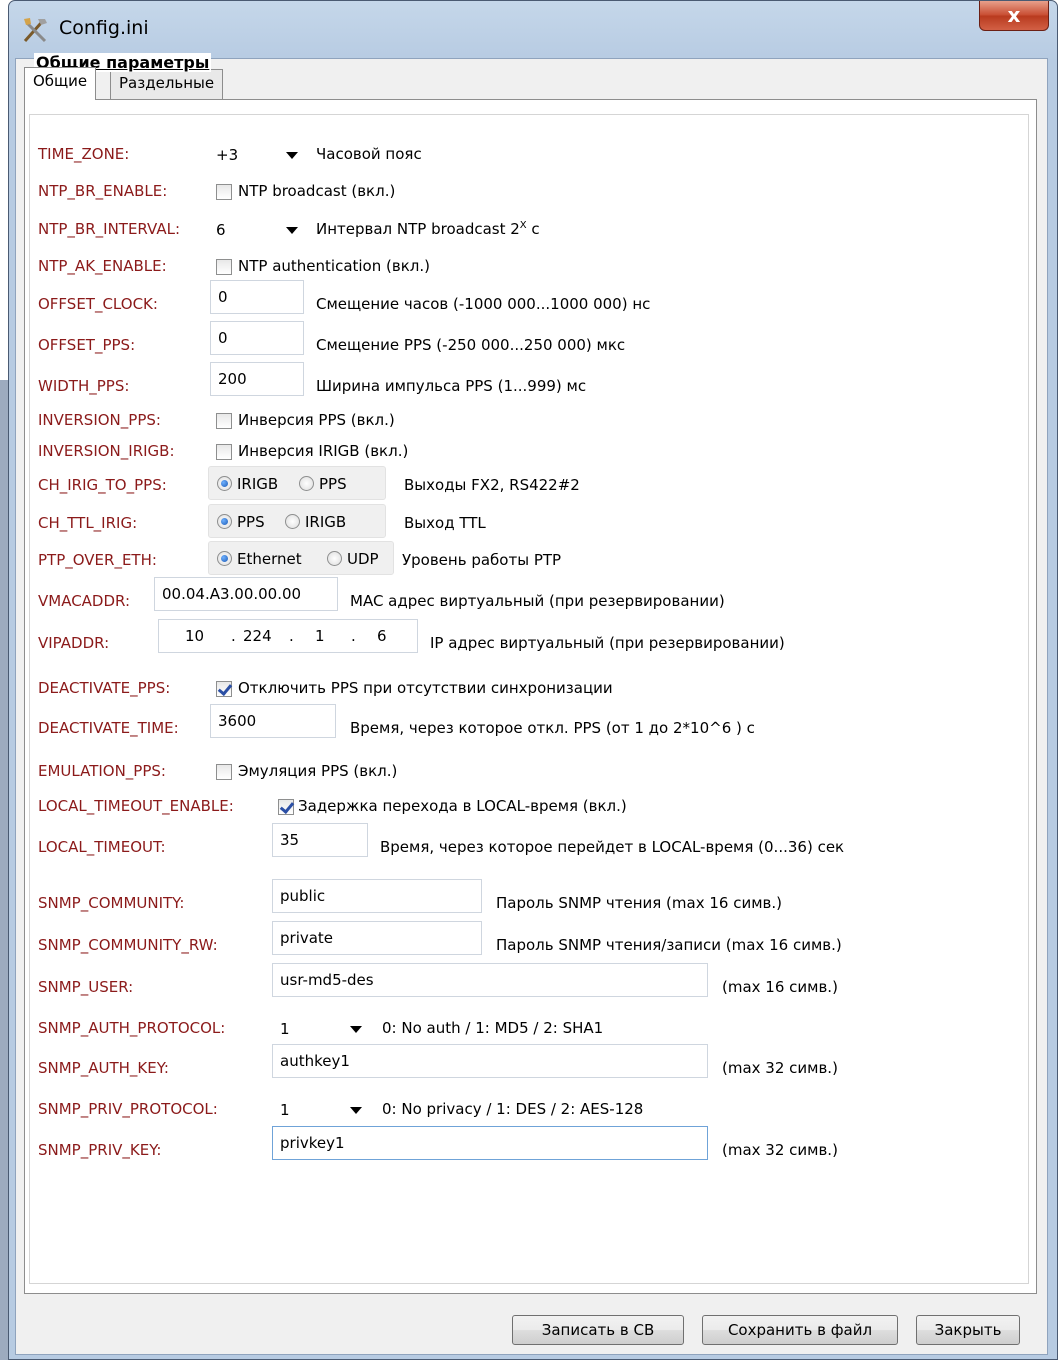 This screenshot has width=1062, height=1363. I want to click on snmp-auth-key-label: SNMP_AUTH_KEY:, so click(103, 1068).